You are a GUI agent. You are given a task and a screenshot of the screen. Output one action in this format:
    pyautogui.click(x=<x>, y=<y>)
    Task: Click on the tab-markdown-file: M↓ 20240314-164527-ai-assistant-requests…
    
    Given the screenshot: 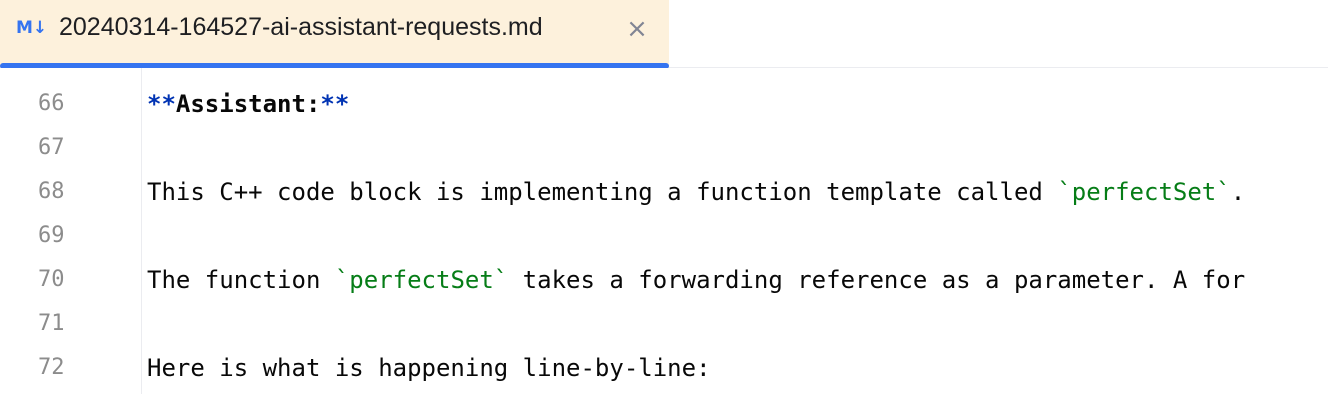 What is the action you would take?
    pyautogui.click(x=334, y=34)
    